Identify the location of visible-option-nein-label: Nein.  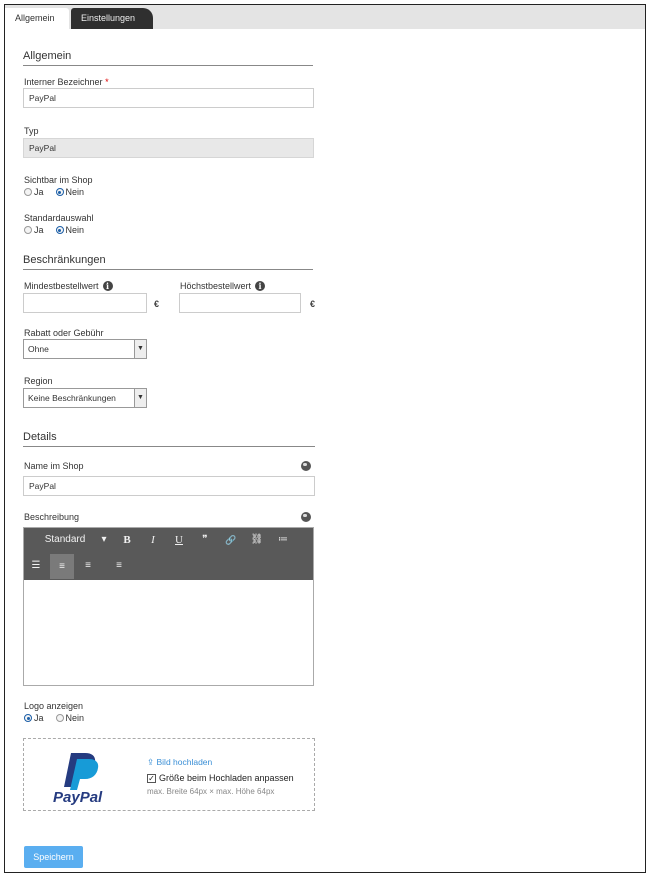
(75, 192).